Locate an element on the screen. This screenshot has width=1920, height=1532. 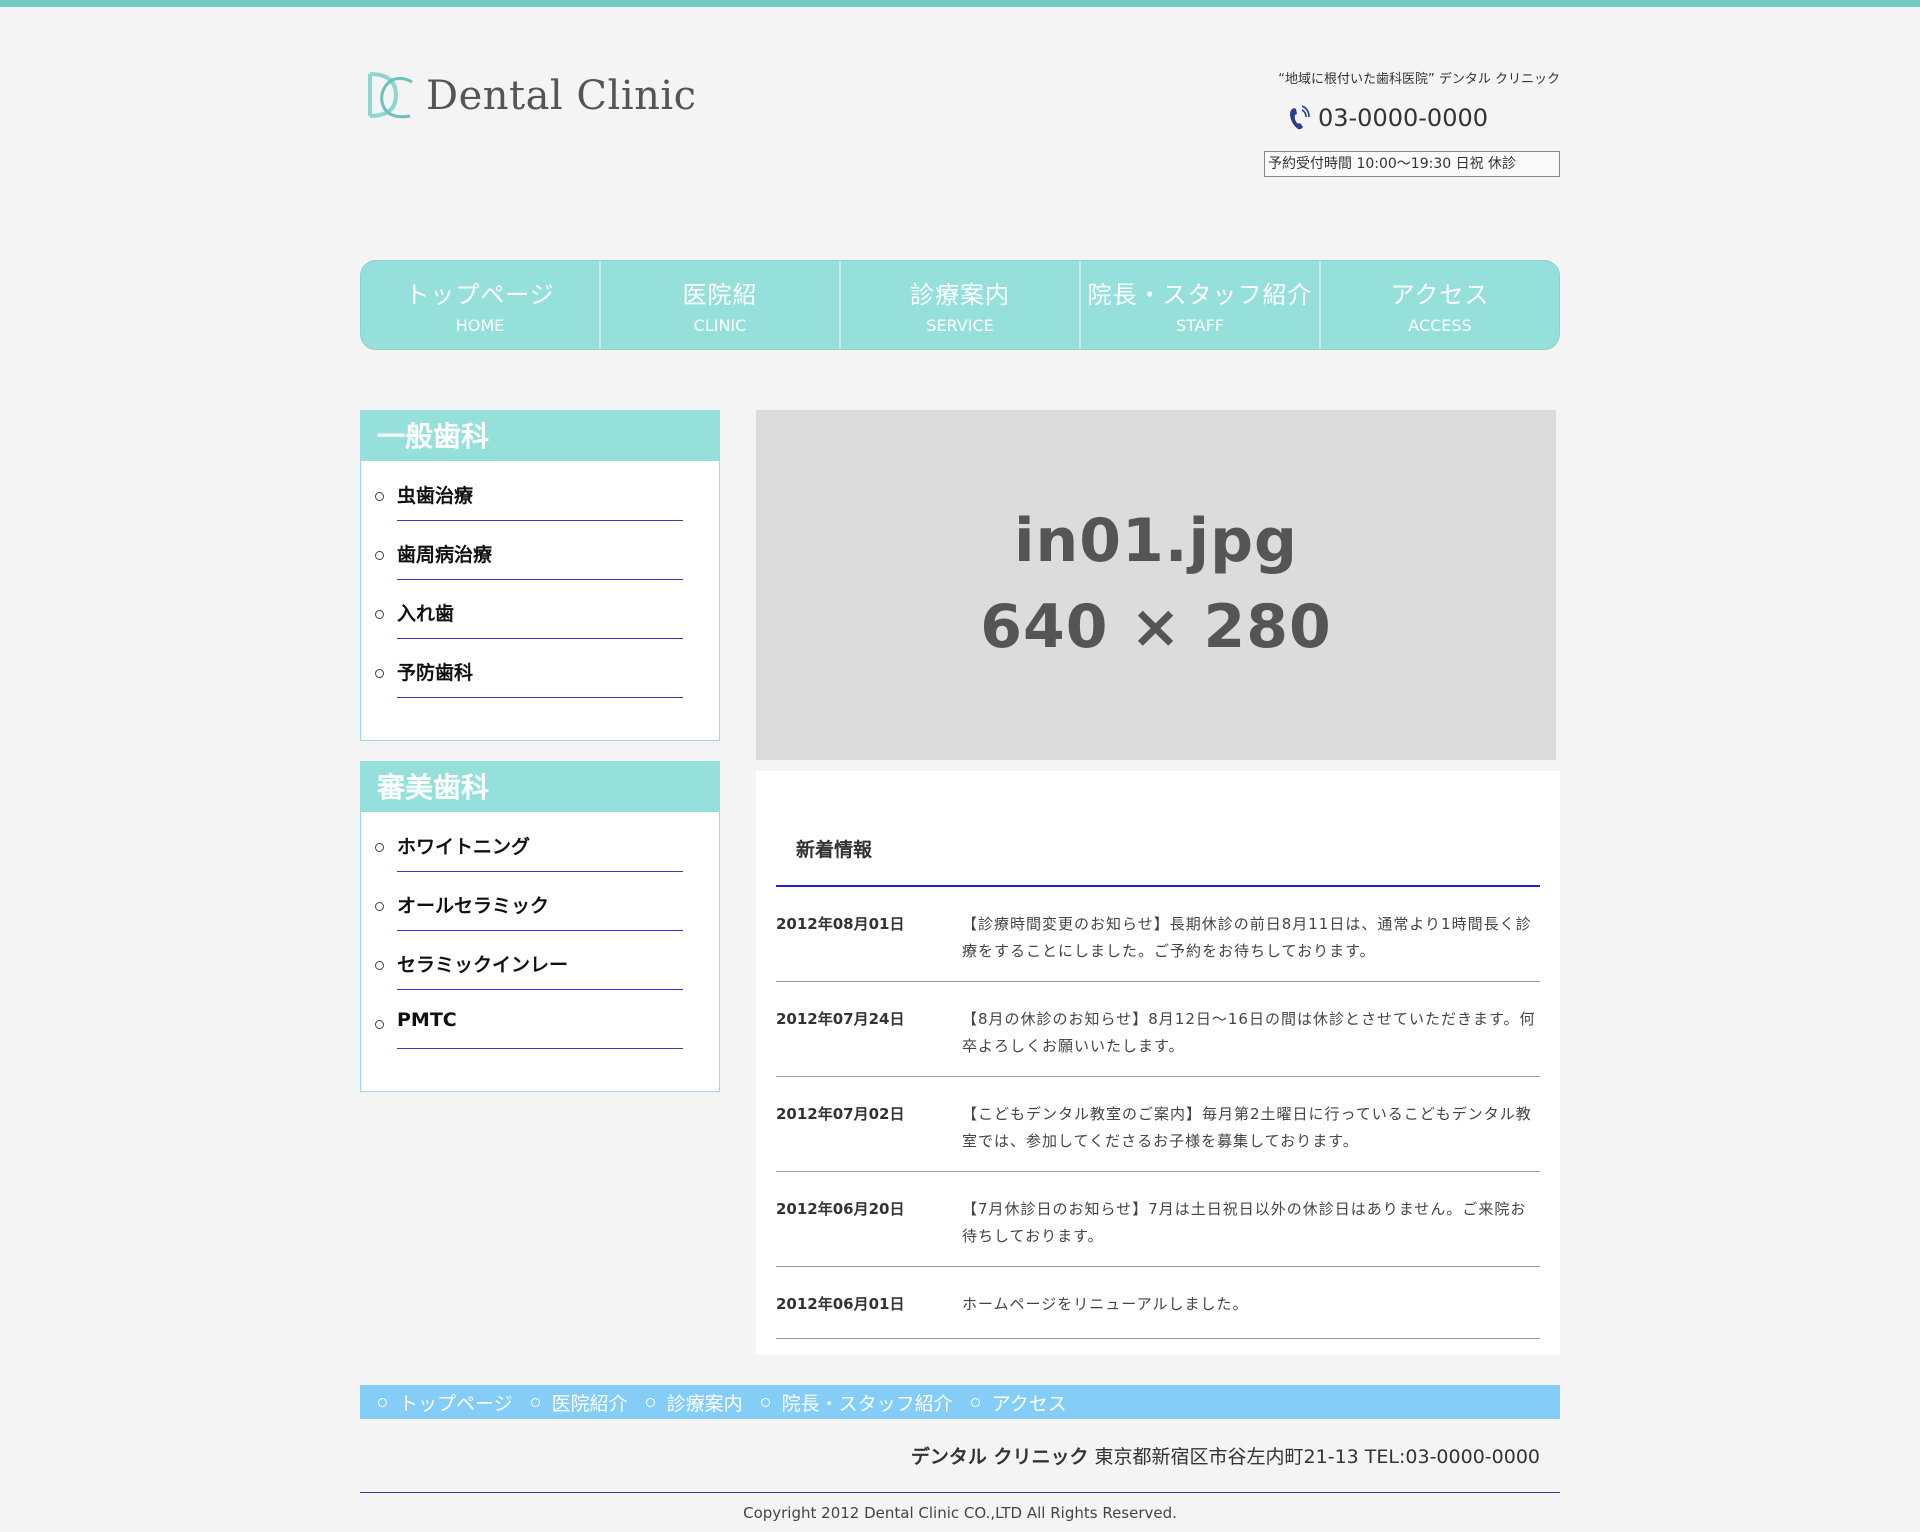
news-date: 2012年07月02日 is located at coordinates (840, 1114).